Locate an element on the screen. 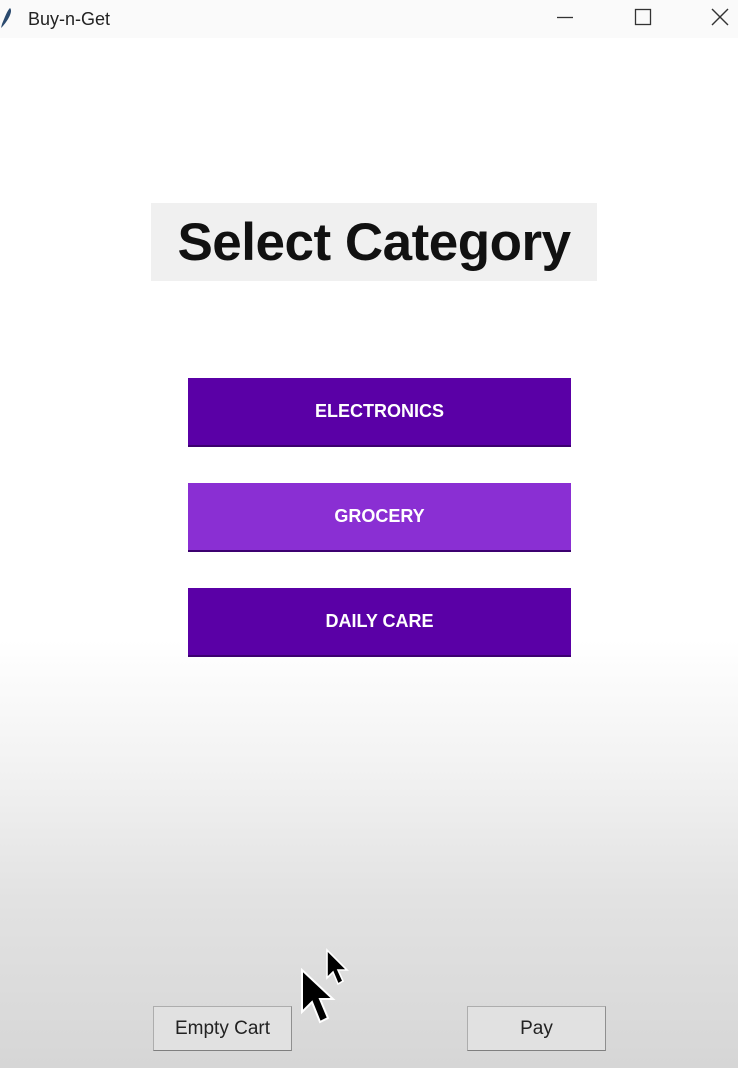 This screenshot has height=1068, width=738. feather-icon is located at coordinates (7, 18).